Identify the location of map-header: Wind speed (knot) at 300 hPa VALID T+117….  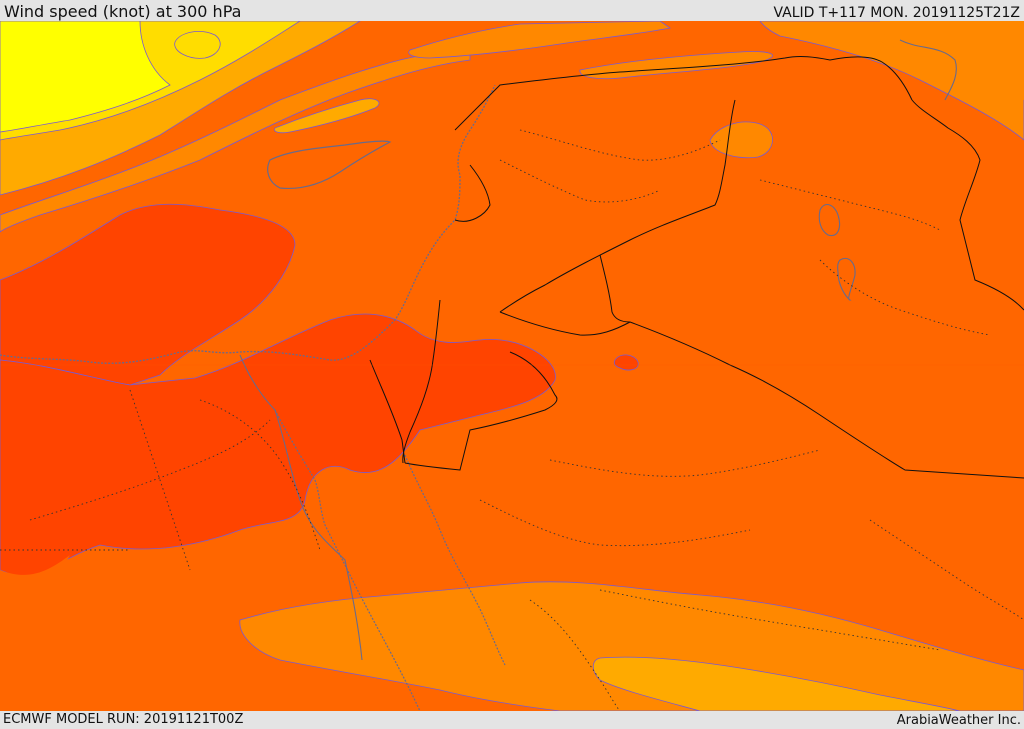
(512, 10).